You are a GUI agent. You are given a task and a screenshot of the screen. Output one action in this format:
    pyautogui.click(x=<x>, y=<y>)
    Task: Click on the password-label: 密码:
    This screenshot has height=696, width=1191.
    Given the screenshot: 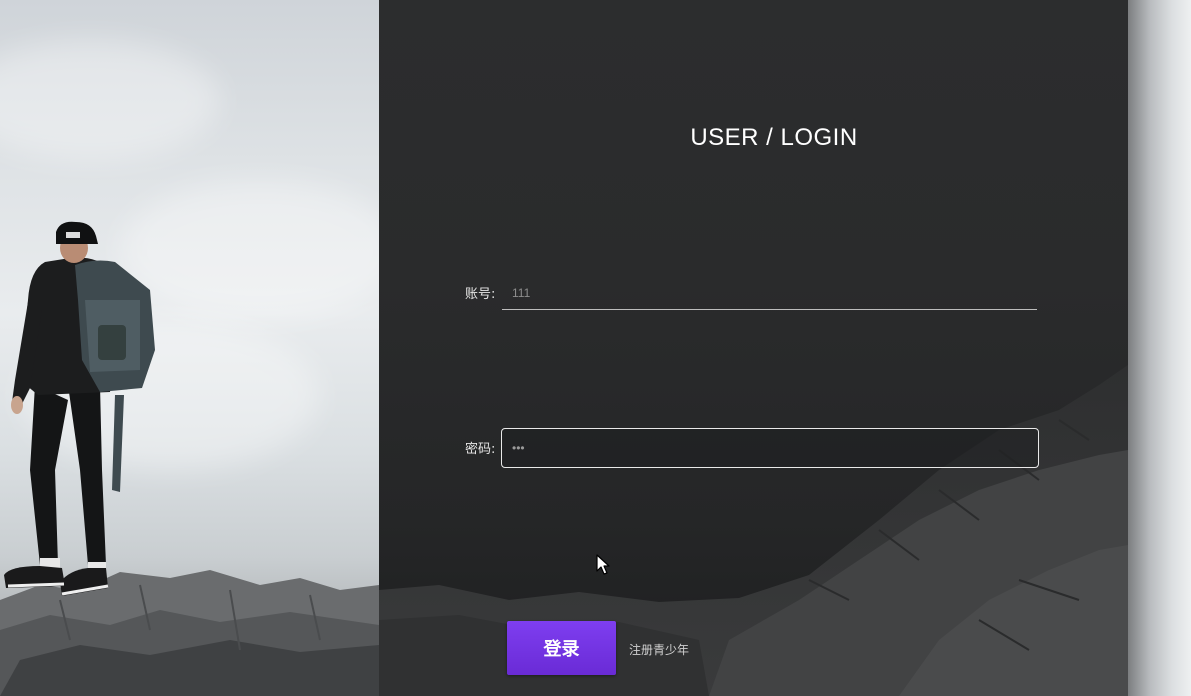 What is the action you would take?
    pyautogui.click(x=480, y=449)
    